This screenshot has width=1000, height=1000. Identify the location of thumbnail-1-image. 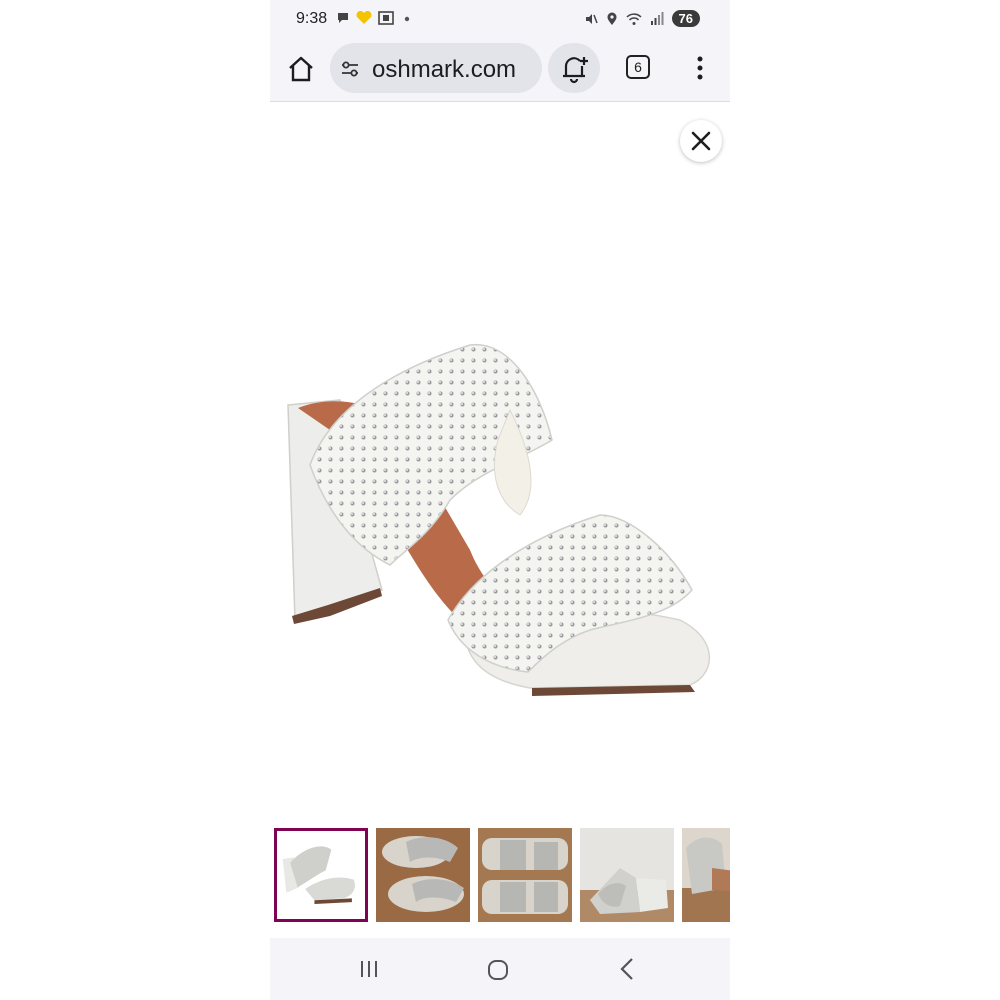
(321, 875).